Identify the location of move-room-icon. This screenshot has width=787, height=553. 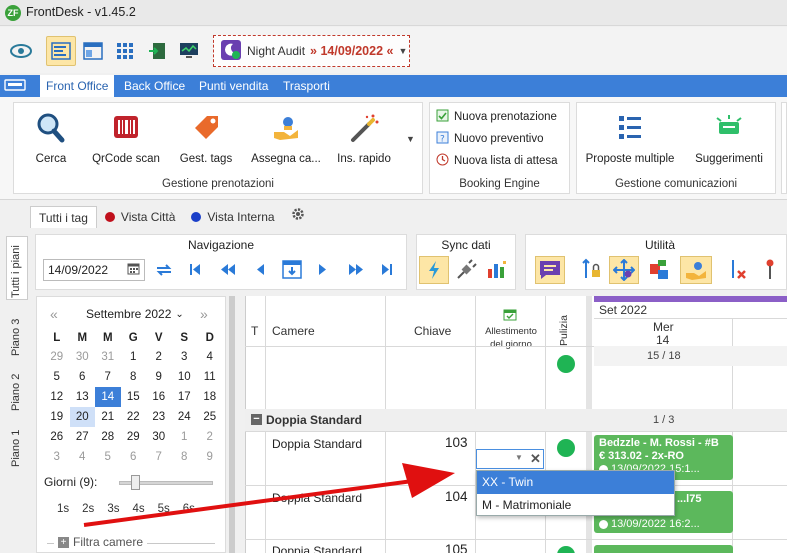
(624, 270).